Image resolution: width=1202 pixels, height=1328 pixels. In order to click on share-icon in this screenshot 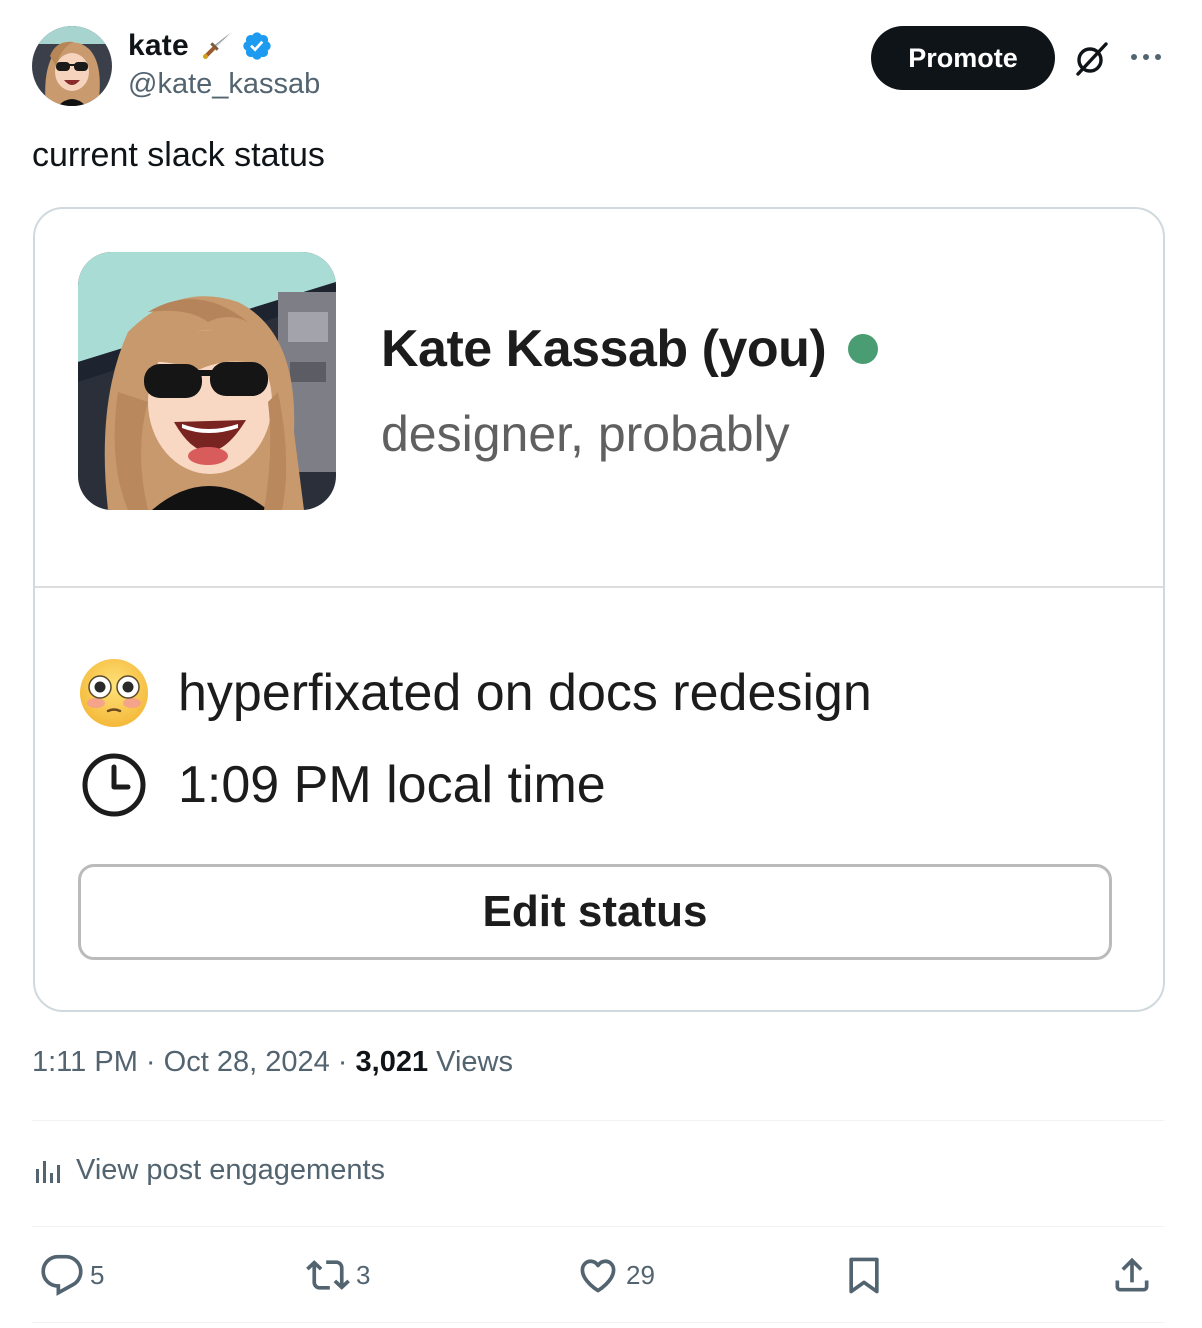, I will do `click(1132, 1274)`.